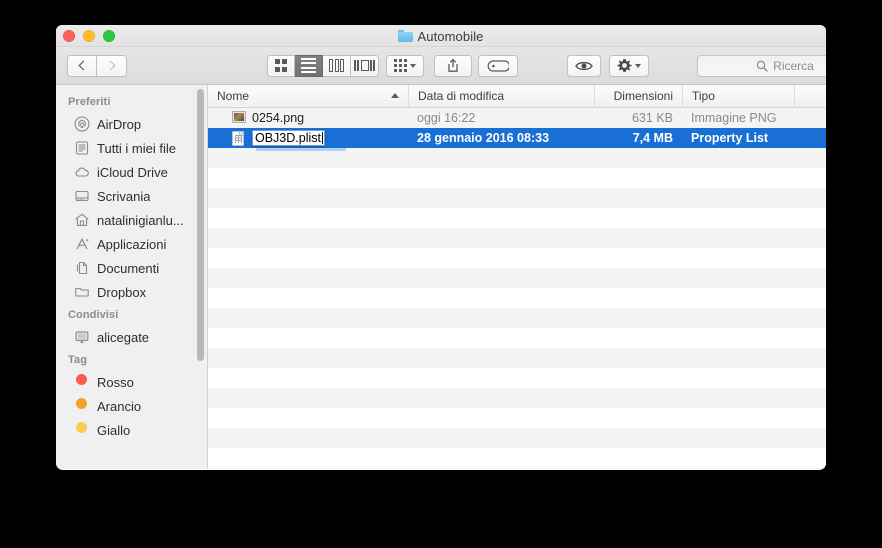 The image size is (882, 548). What do you see at coordinates (93, 315) in the screenshot?
I see `sidebar-heading-condivisi: Condivisi` at bounding box center [93, 315].